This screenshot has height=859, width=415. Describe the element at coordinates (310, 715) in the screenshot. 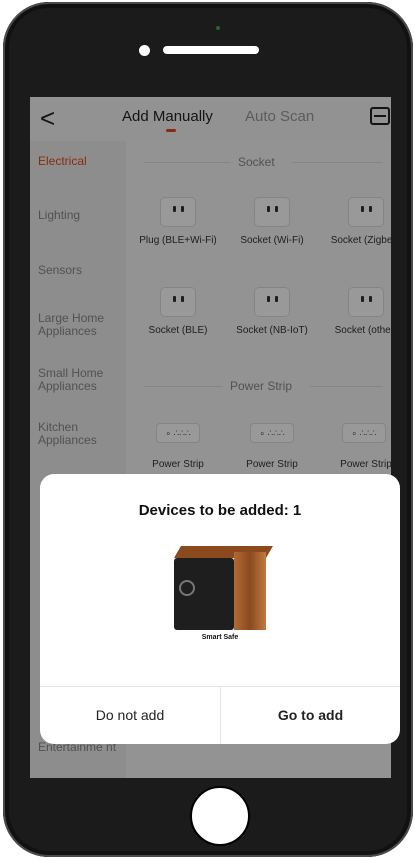

I see `go-to-add-button: Go to add` at that location.